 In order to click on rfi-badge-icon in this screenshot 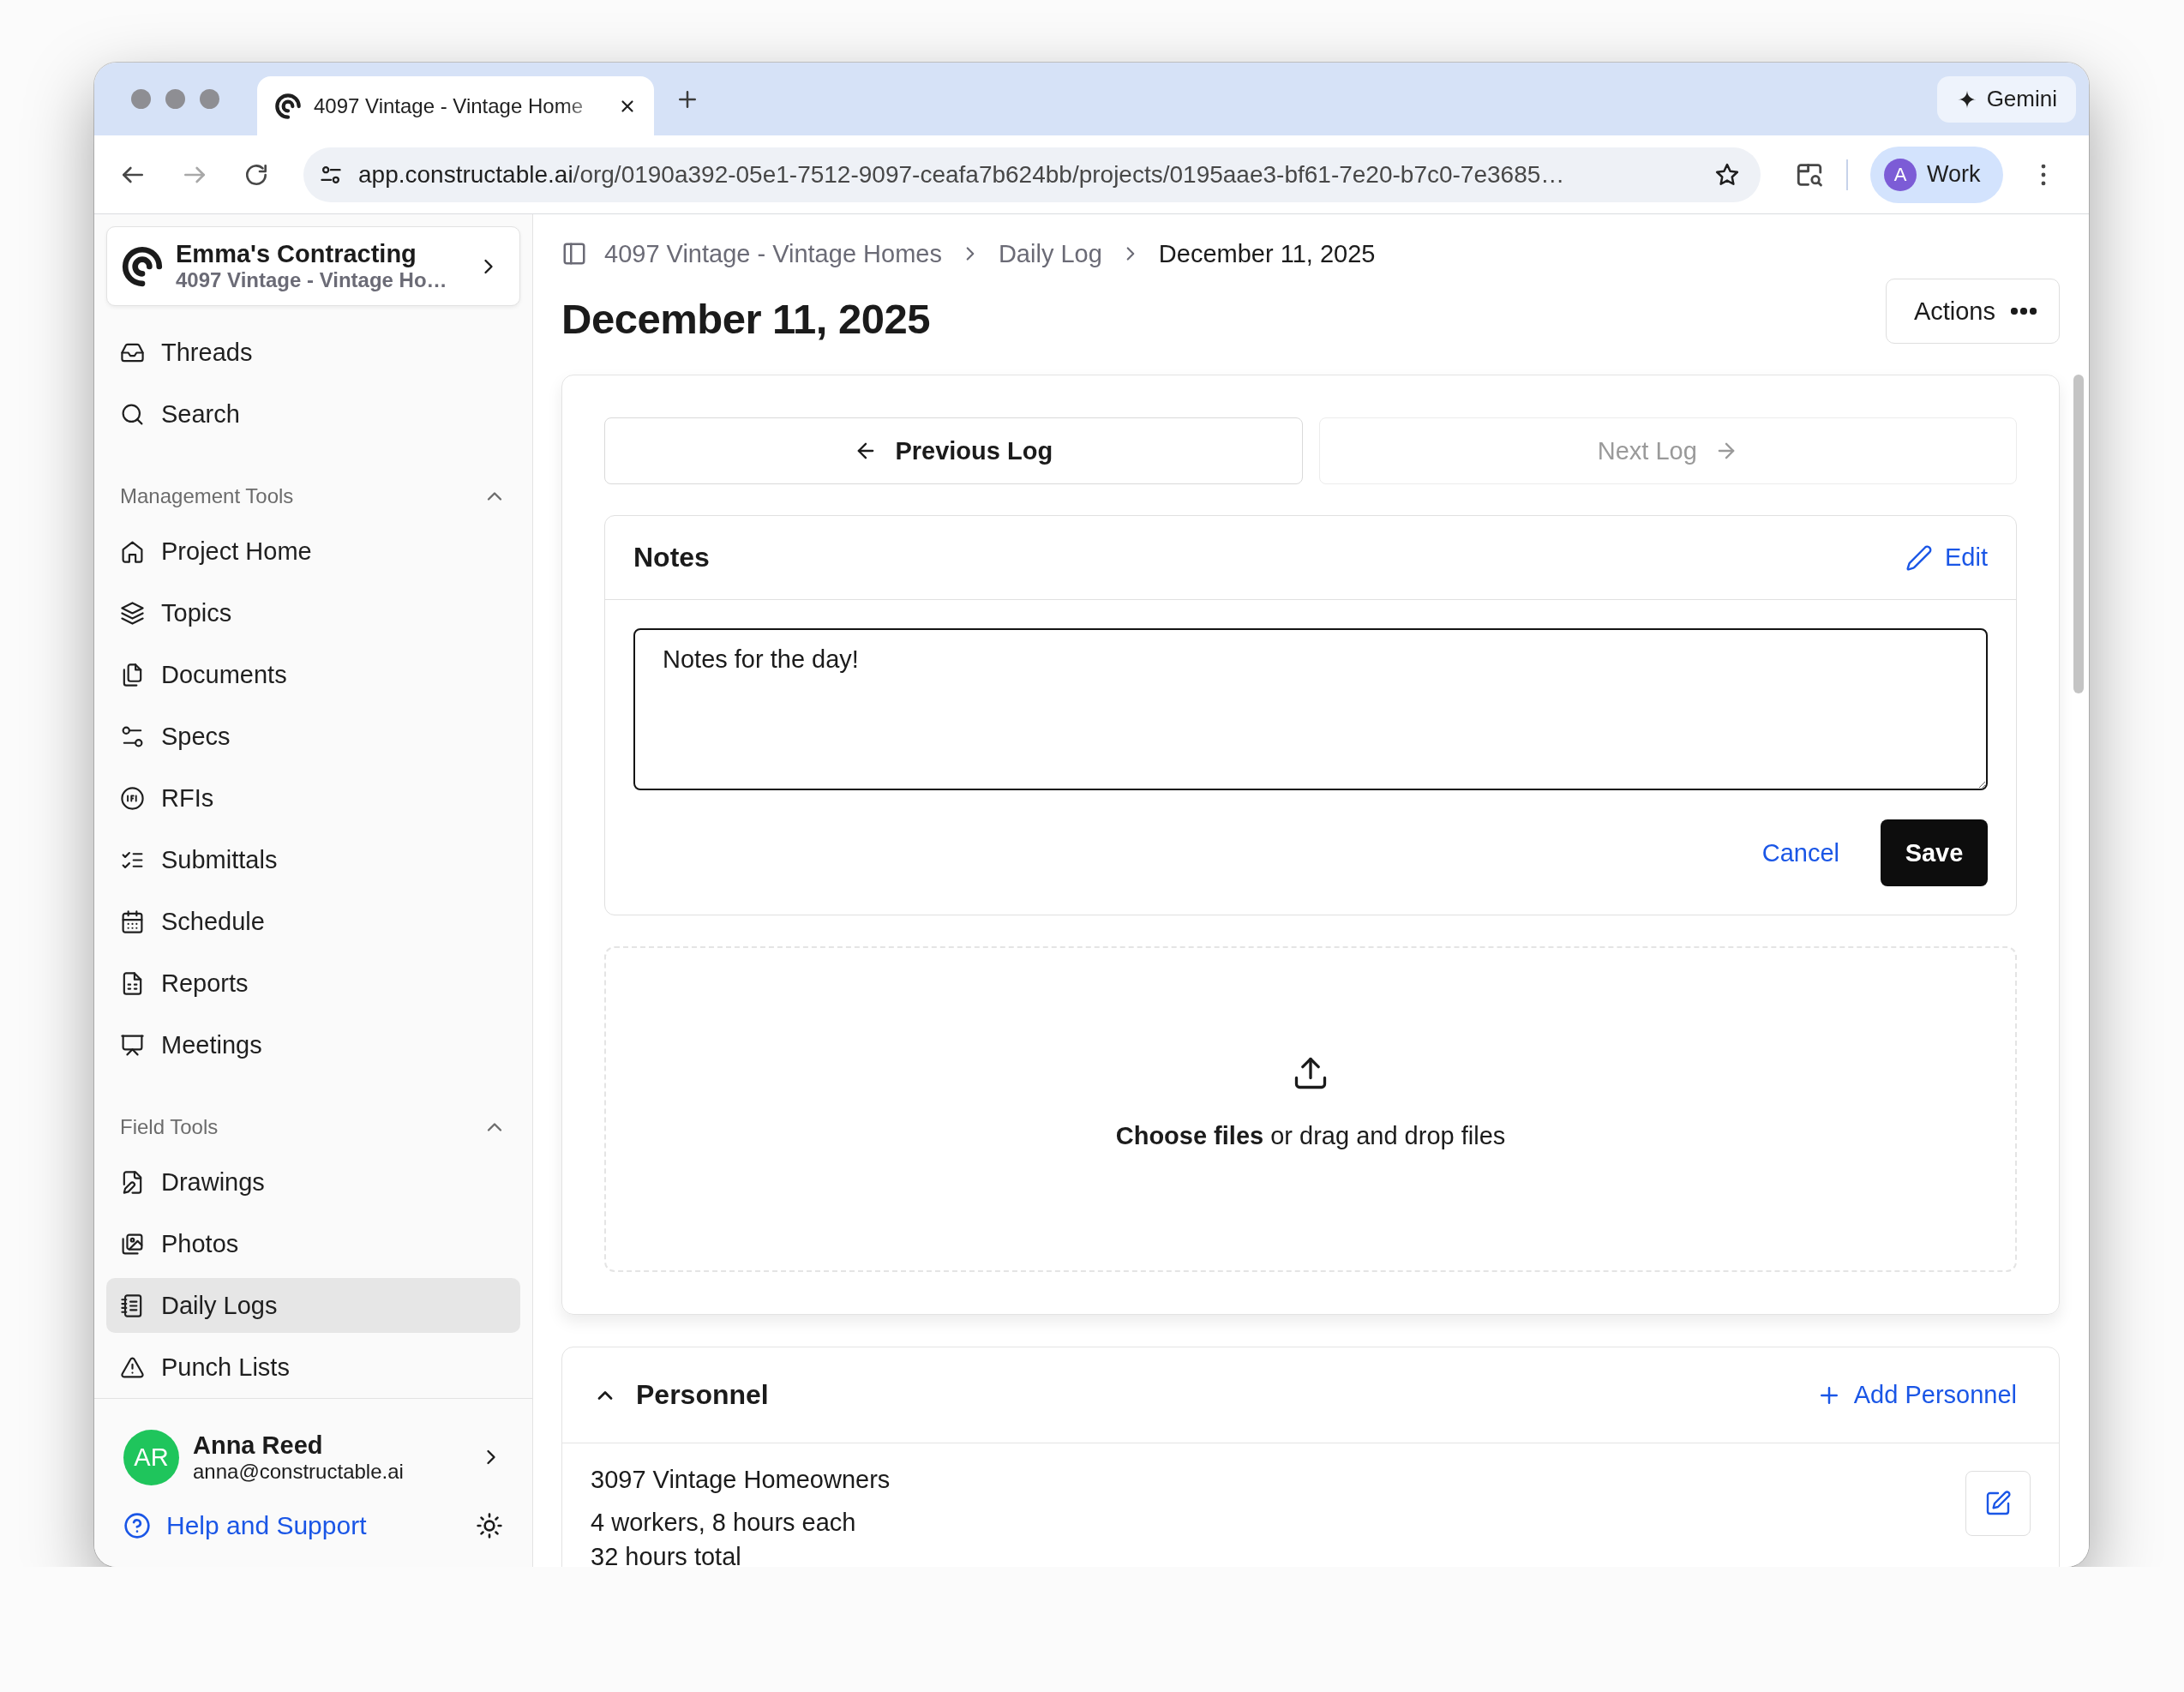, I will do `click(132, 798)`.